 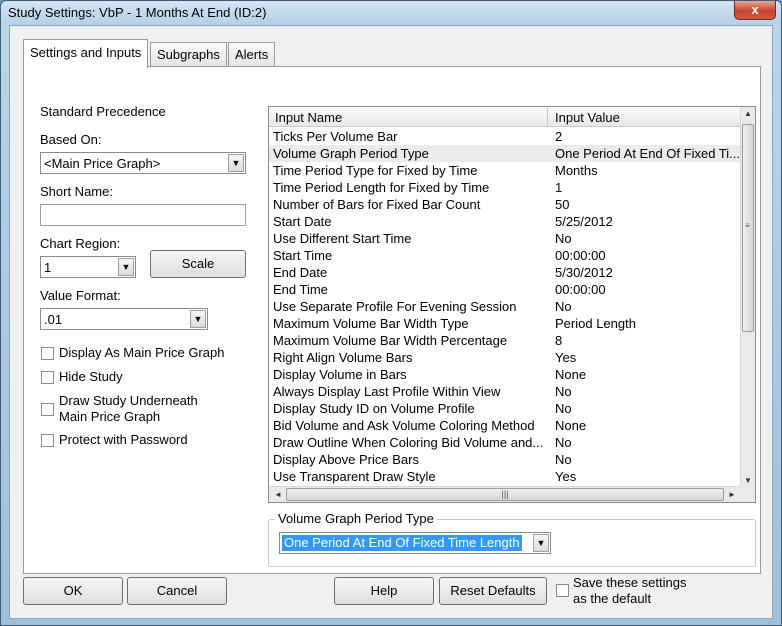 What do you see at coordinates (143, 163) in the screenshot?
I see `based-on-dropdown: <Main Price Graph> ▼` at bounding box center [143, 163].